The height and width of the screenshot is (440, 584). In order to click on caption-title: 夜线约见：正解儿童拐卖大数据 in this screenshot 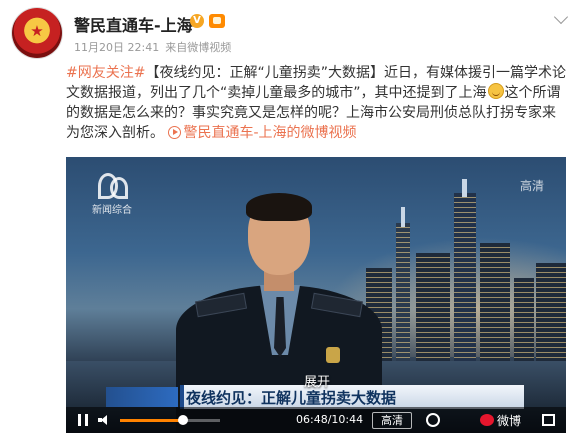, I will do `click(291, 398)`.